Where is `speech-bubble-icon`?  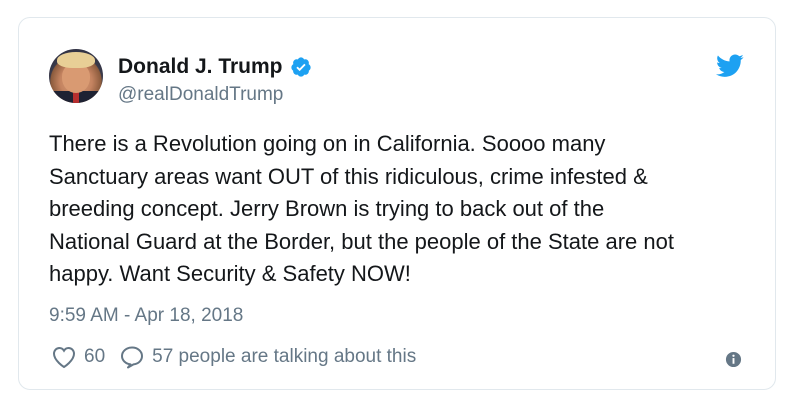 speech-bubble-icon is located at coordinates (132, 357).